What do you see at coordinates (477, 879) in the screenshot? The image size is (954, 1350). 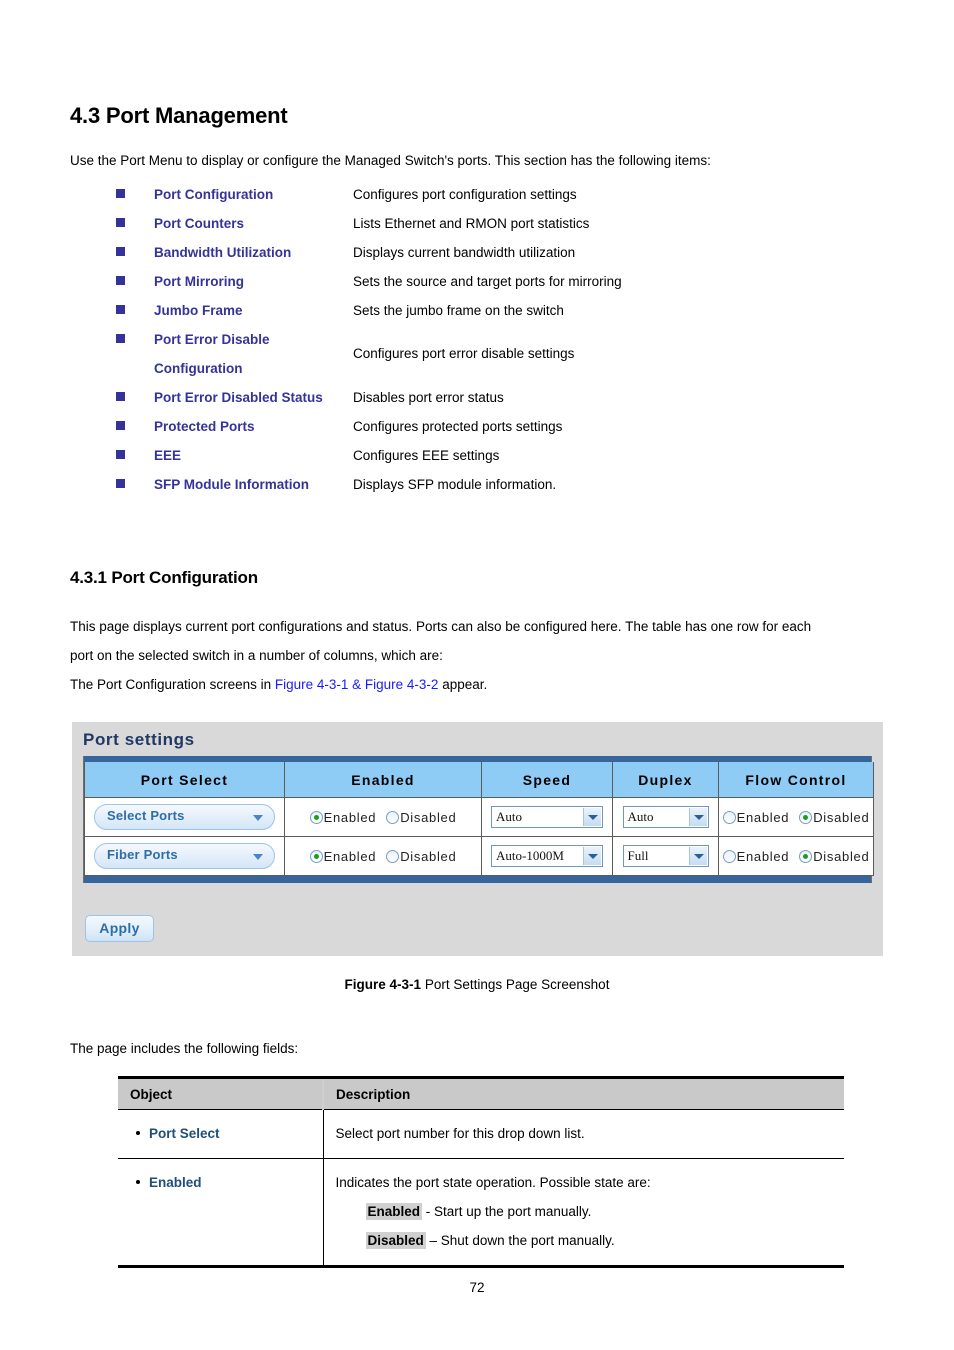 I see `table-bottom-bar` at bounding box center [477, 879].